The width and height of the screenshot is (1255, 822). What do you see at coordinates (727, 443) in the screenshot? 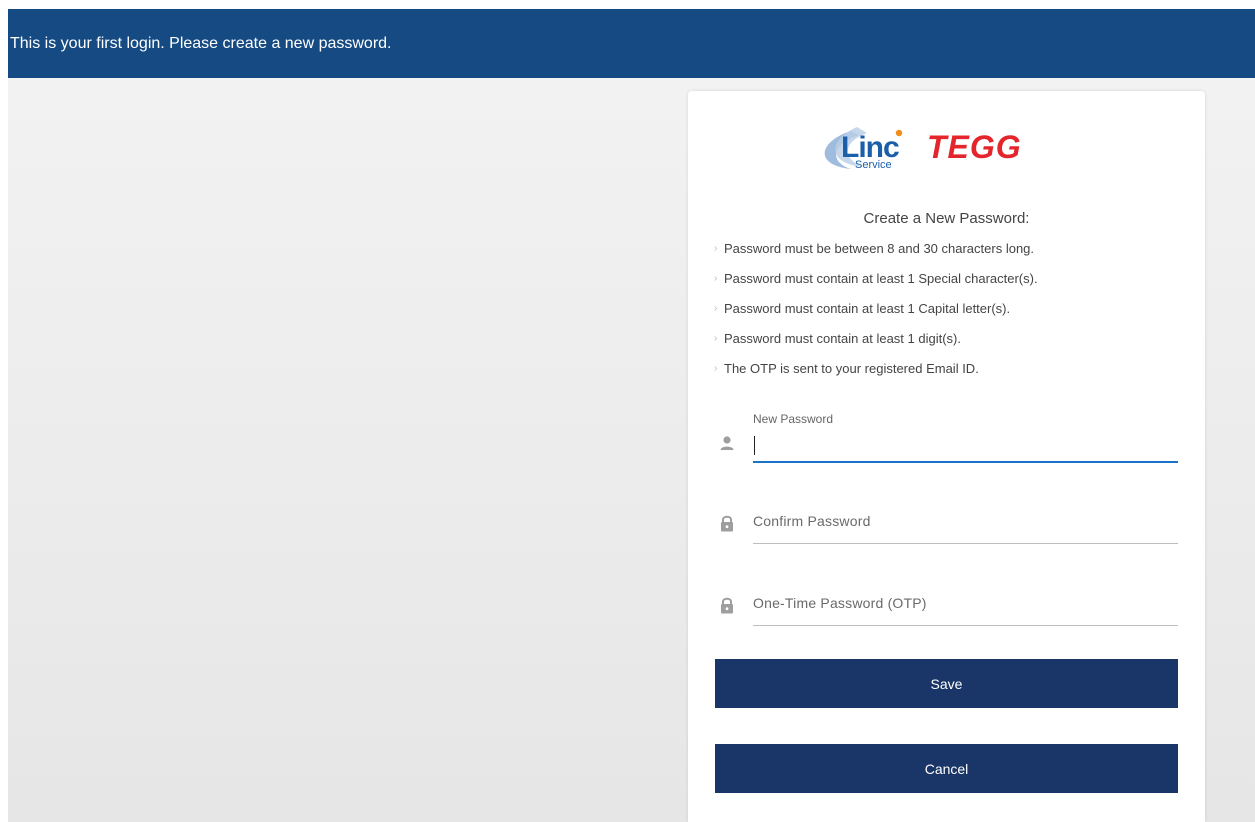
I see `user-icon` at bounding box center [727, 443].